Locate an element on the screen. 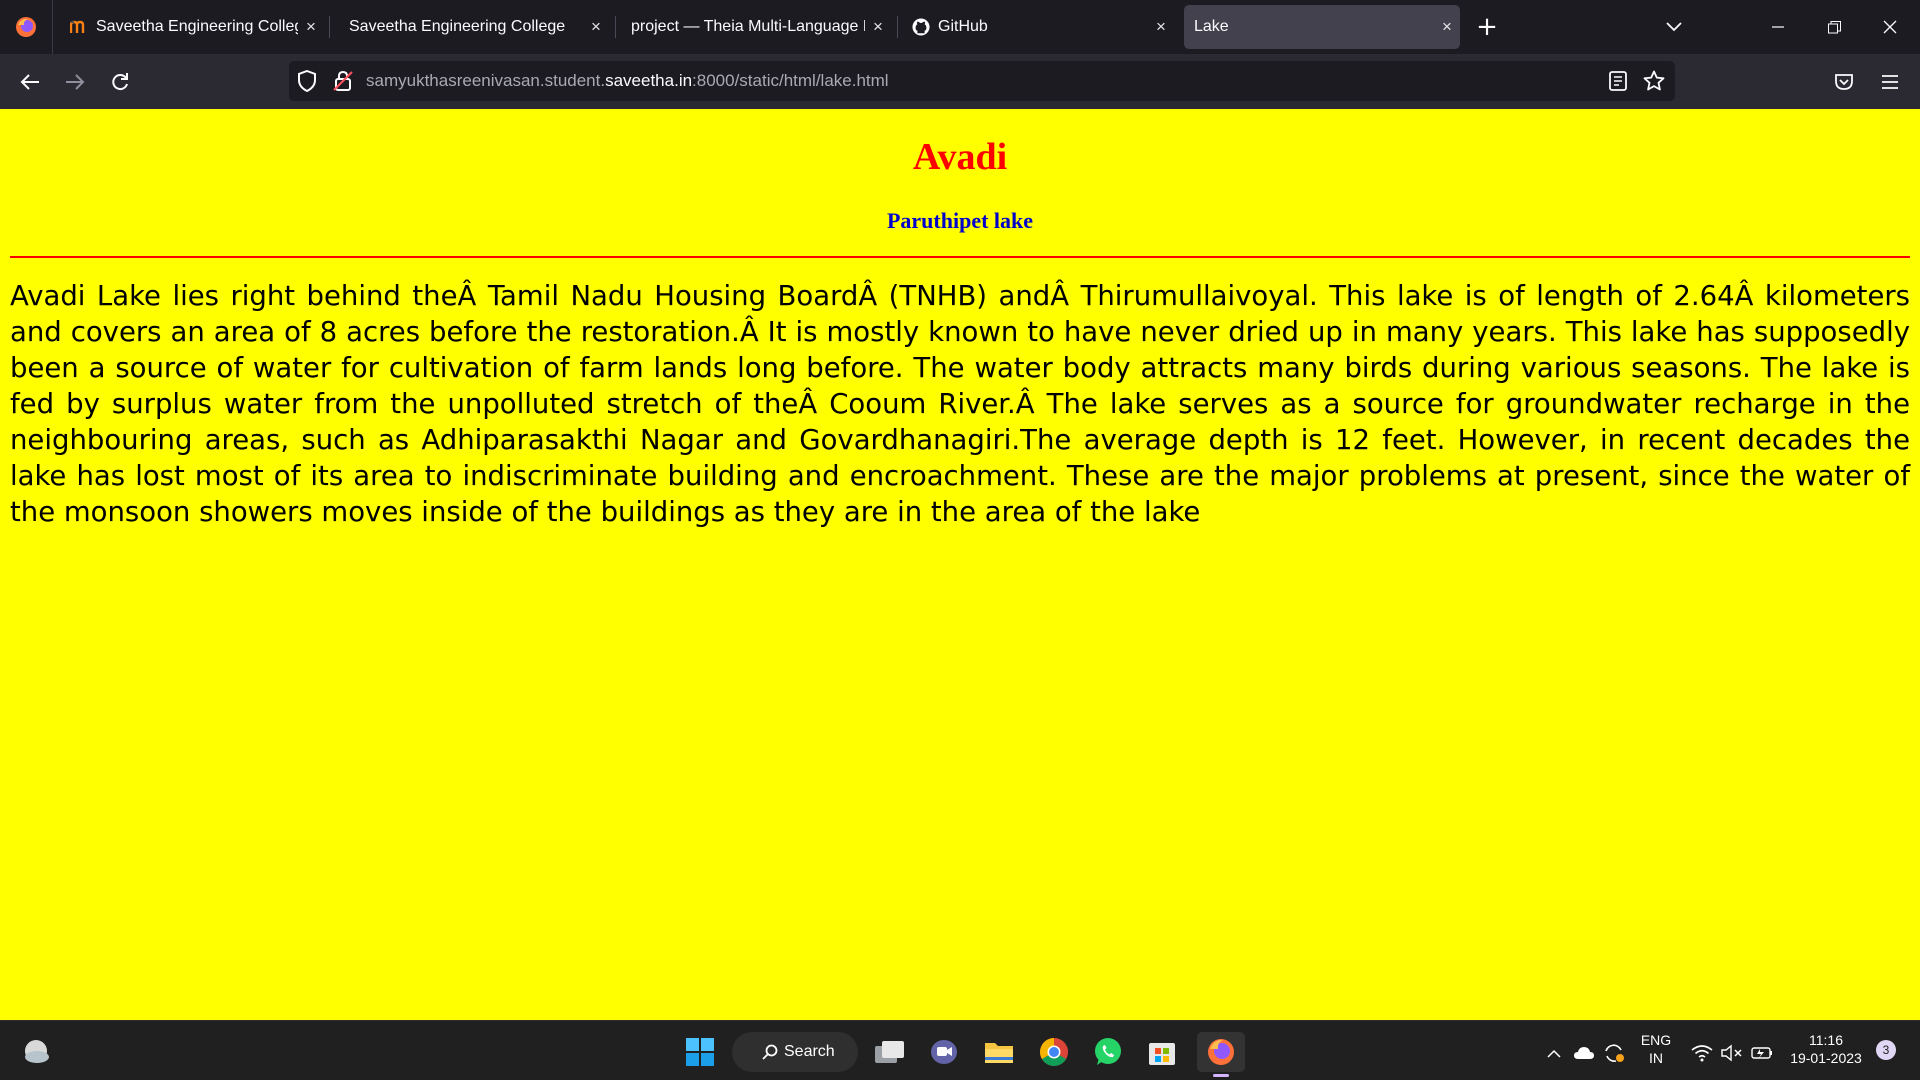  tab-lake: Lake × is located at coordinates (1322, 27).